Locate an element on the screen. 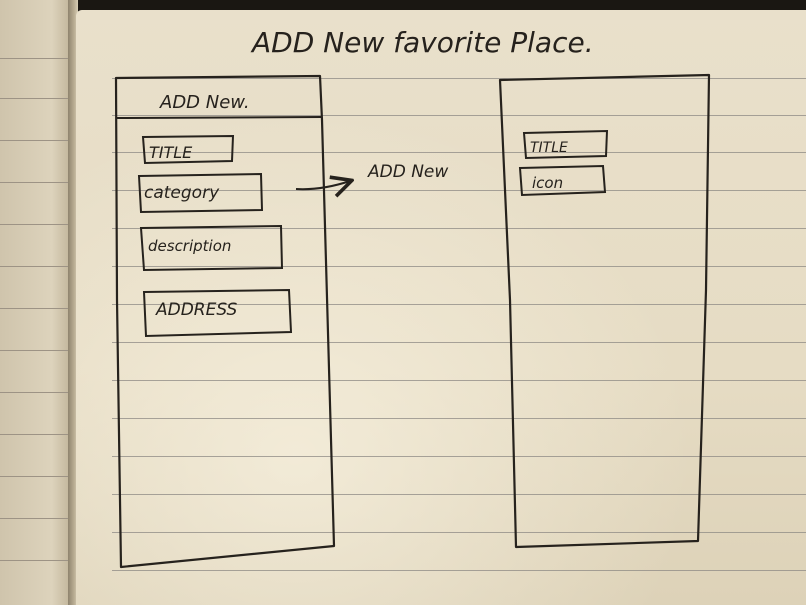  field-address: ADDRESS is located at coordinates (217, 313).